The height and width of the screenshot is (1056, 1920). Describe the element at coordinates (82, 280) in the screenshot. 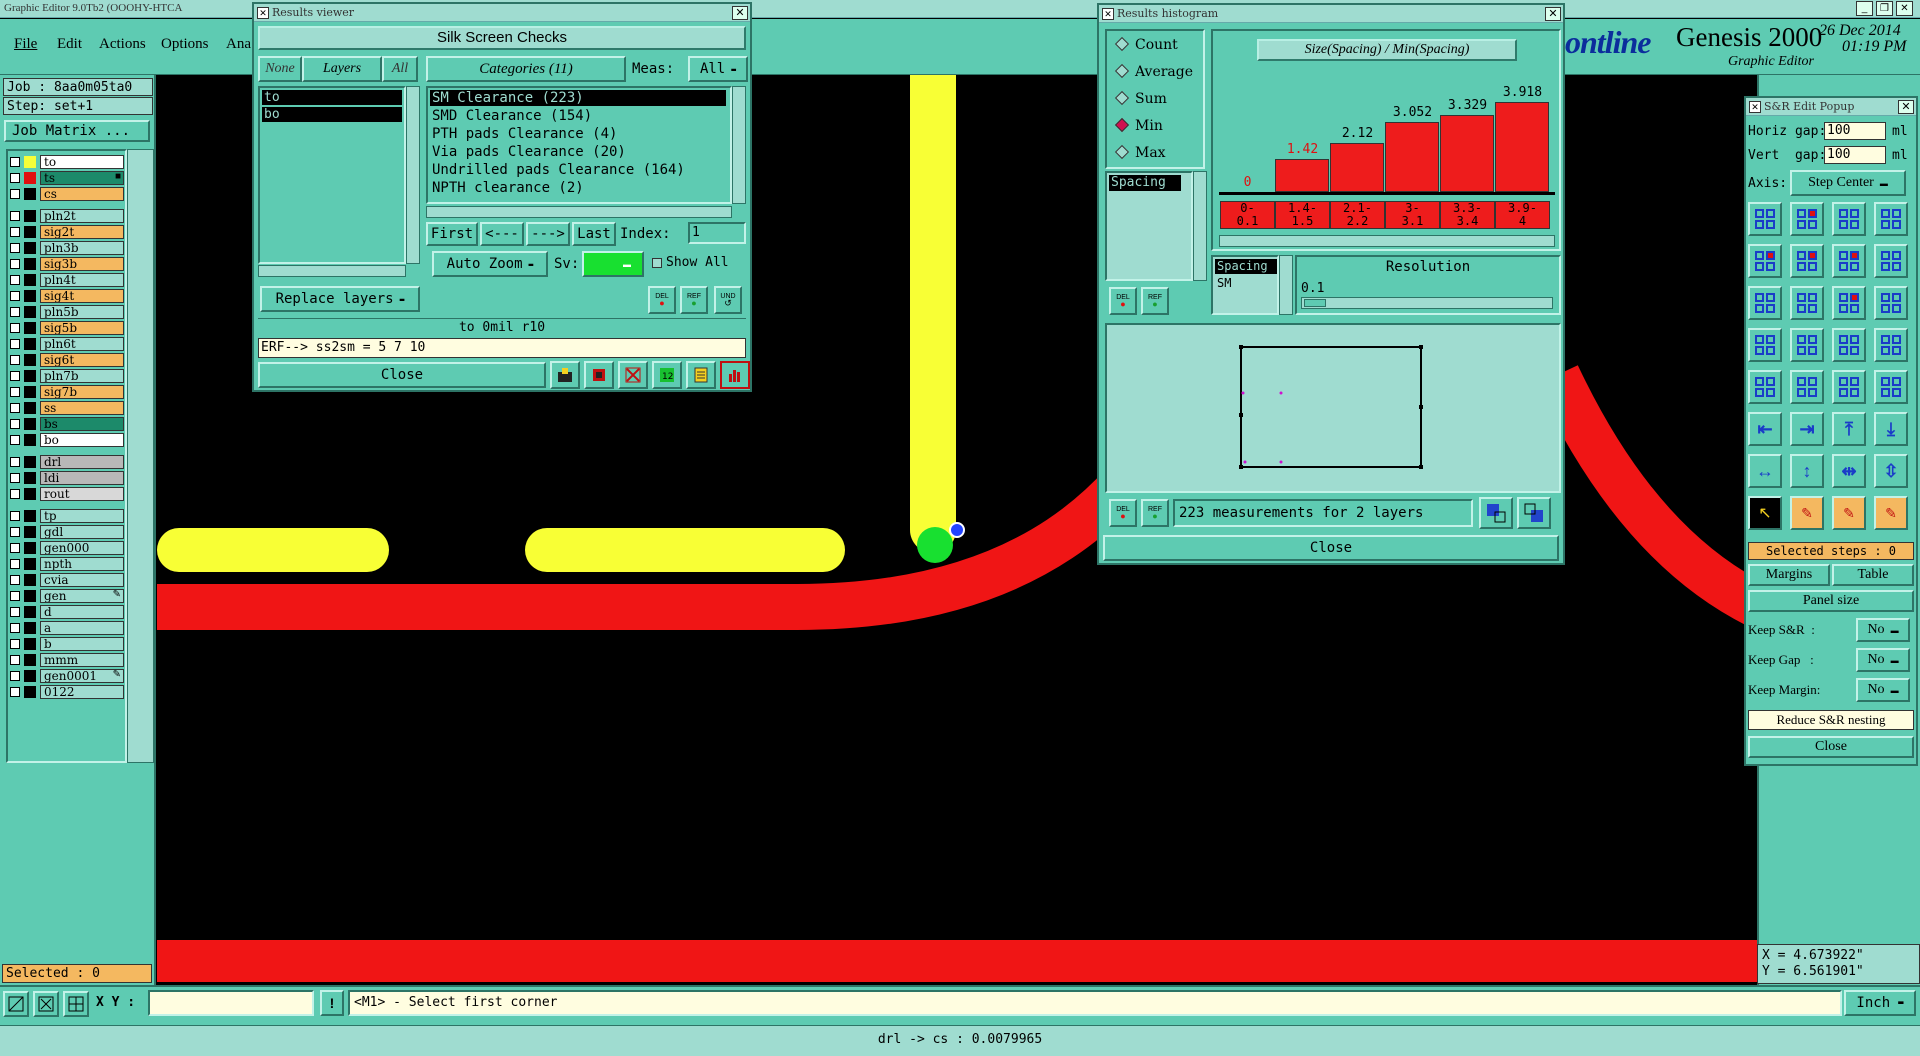

I see `layer-name: pln4t` at that location.